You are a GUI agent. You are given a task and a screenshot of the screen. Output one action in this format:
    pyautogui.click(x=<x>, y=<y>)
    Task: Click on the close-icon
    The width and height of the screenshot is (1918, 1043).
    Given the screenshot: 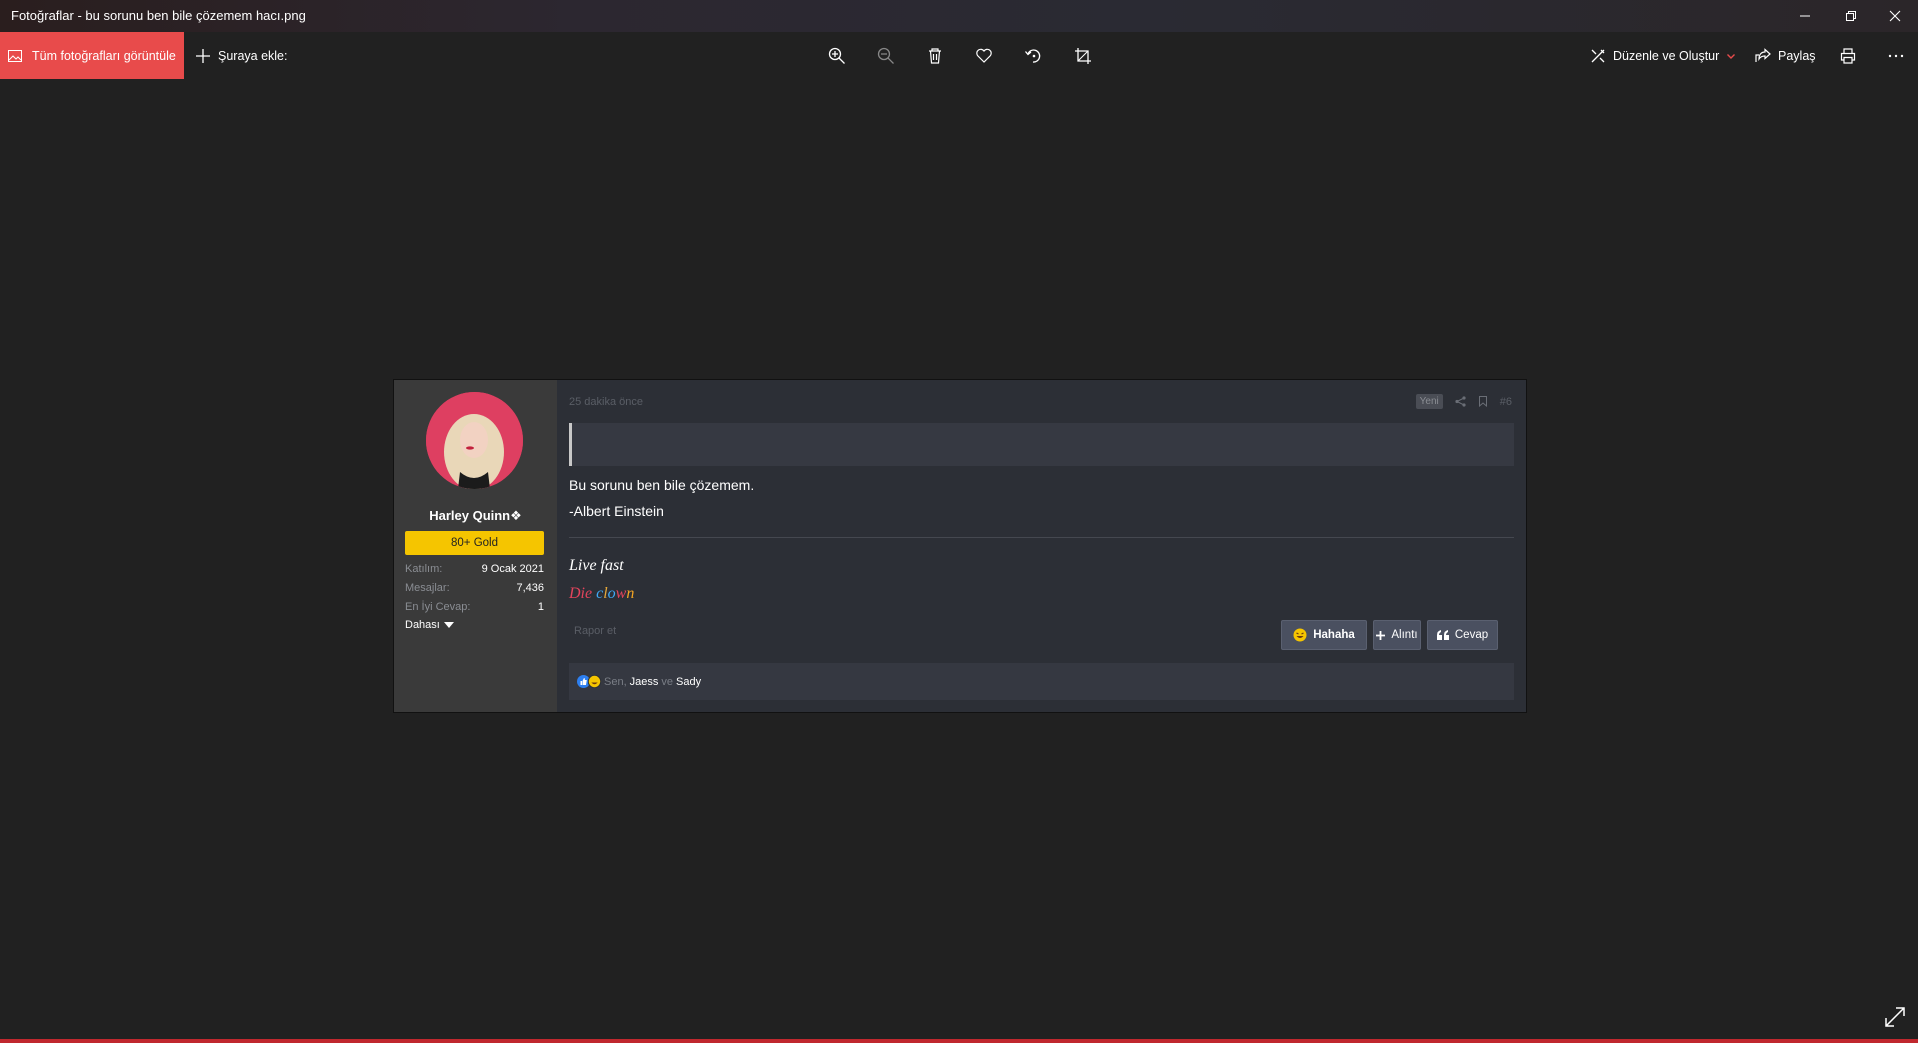 What is the action you would take?
    pyautogui.click(x=1895, y=16)
    